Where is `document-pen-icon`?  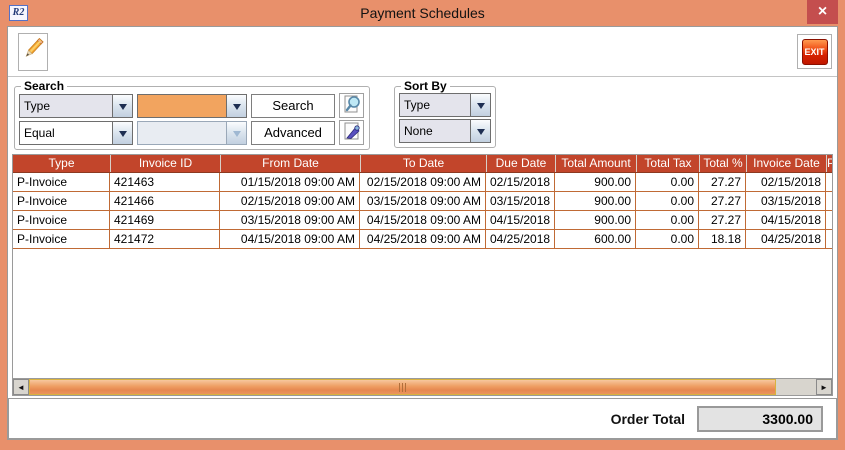
document-pen-icon is located at coordinates (352, 132).